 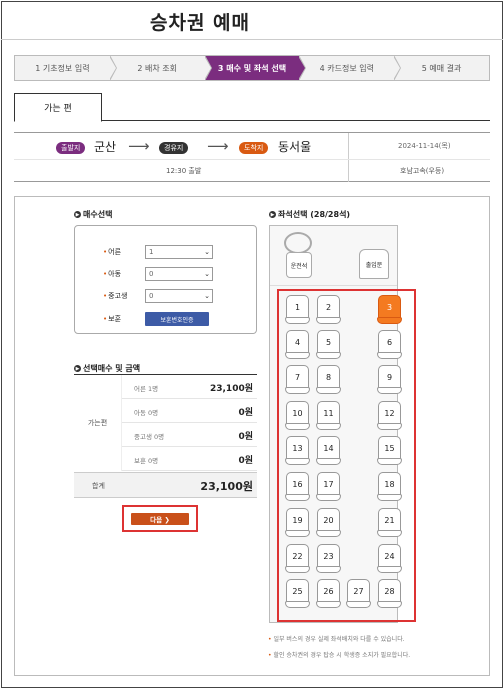 What do you see at coordinates (424, 146) in the screenshot?
I see `departure-date: 2024-11-14(목)` at bounding box center [424, 146].